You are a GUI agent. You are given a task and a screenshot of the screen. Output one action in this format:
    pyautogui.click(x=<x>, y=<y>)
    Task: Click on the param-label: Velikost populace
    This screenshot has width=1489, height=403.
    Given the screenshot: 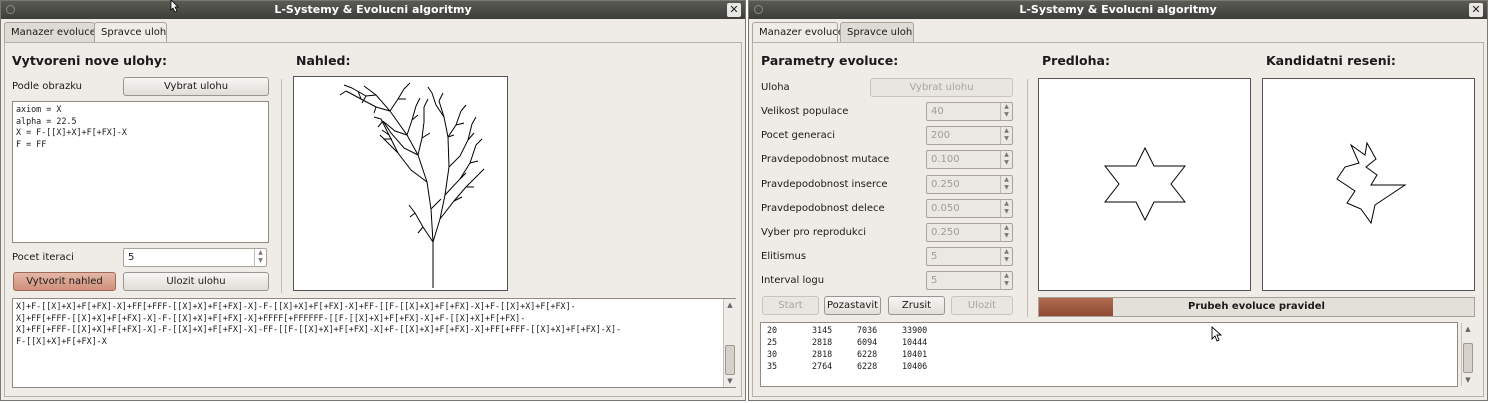 What is the action you would take?
    pyautogui.click(x=805, y=111)
    